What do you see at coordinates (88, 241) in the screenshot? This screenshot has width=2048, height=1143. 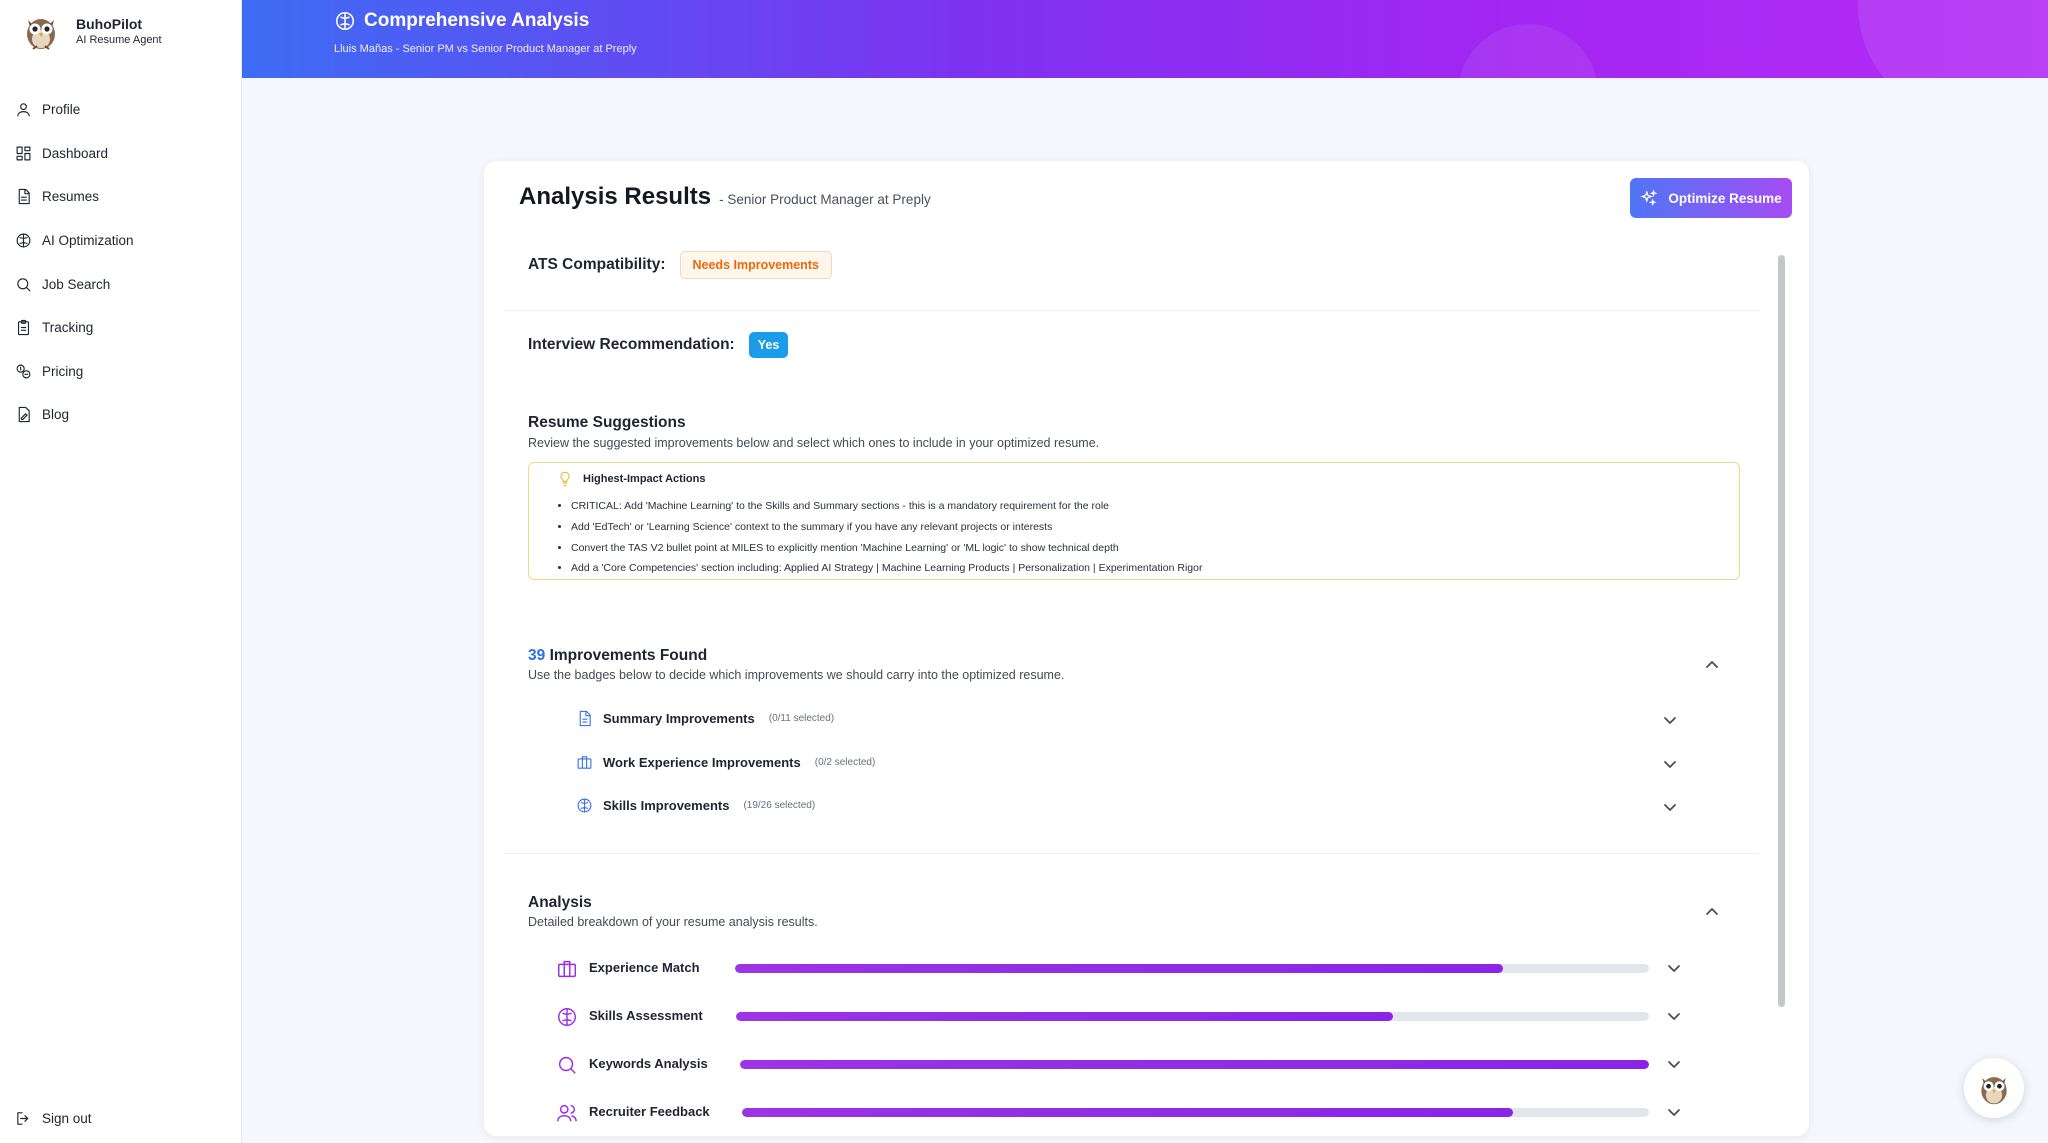 I see `sidebar-item-label: AI Optimization` at bounding box center [88, 241].